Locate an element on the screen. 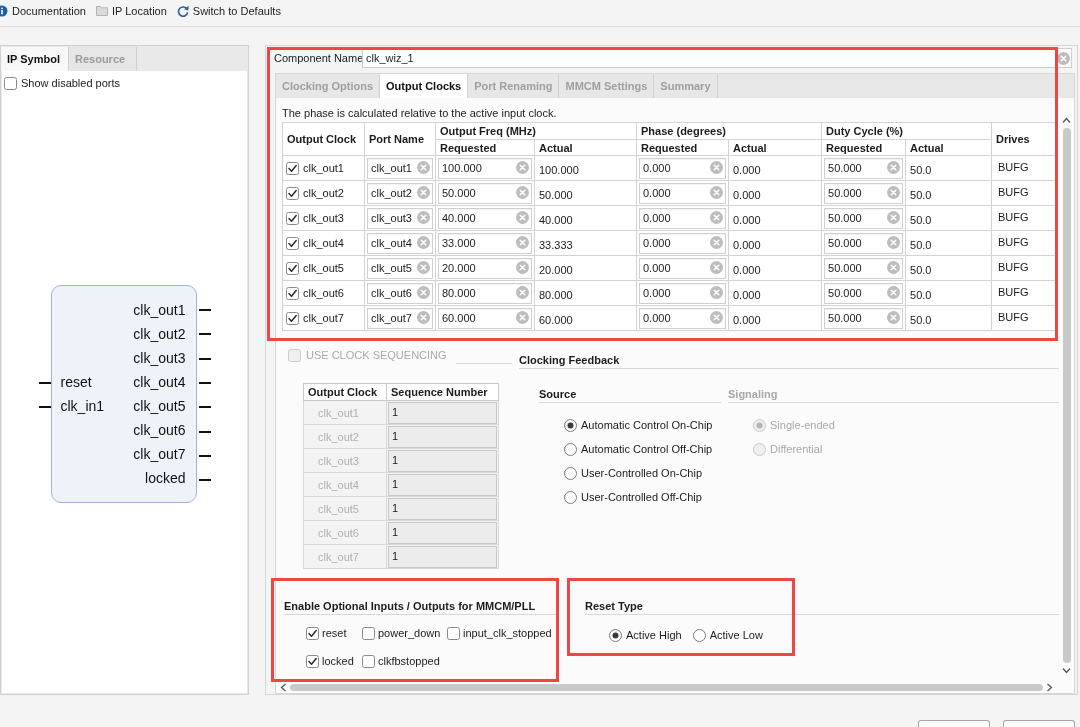 The image size is (1080, 727). text-field: clk_out2 is located at coordinates (400, 193).